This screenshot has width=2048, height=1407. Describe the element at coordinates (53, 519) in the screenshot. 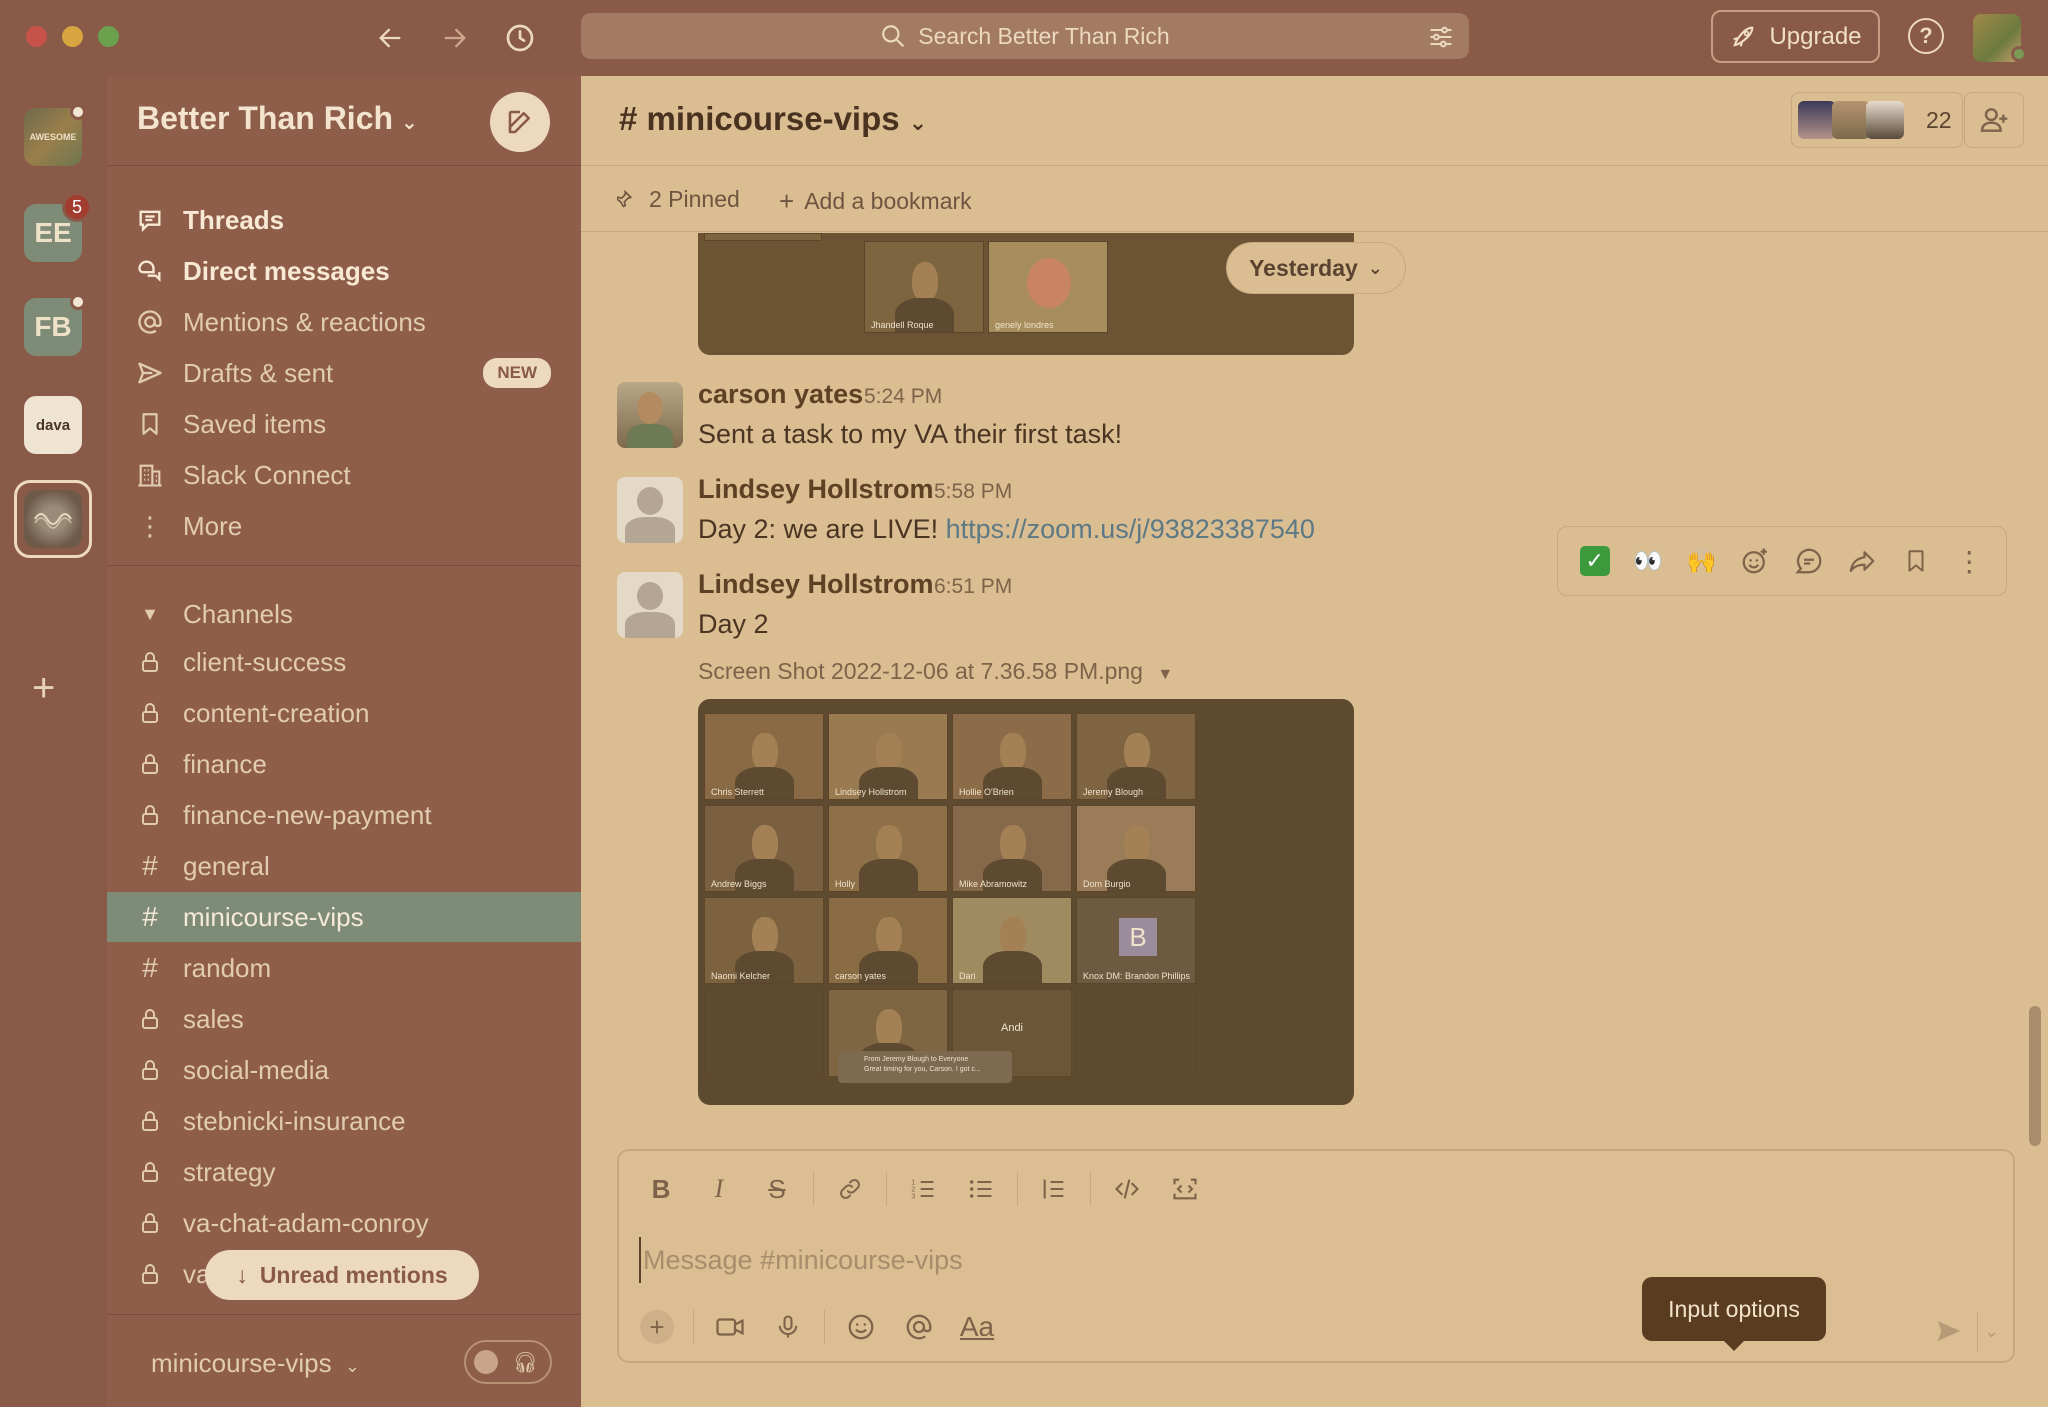

I see `workspace-current` at that location.